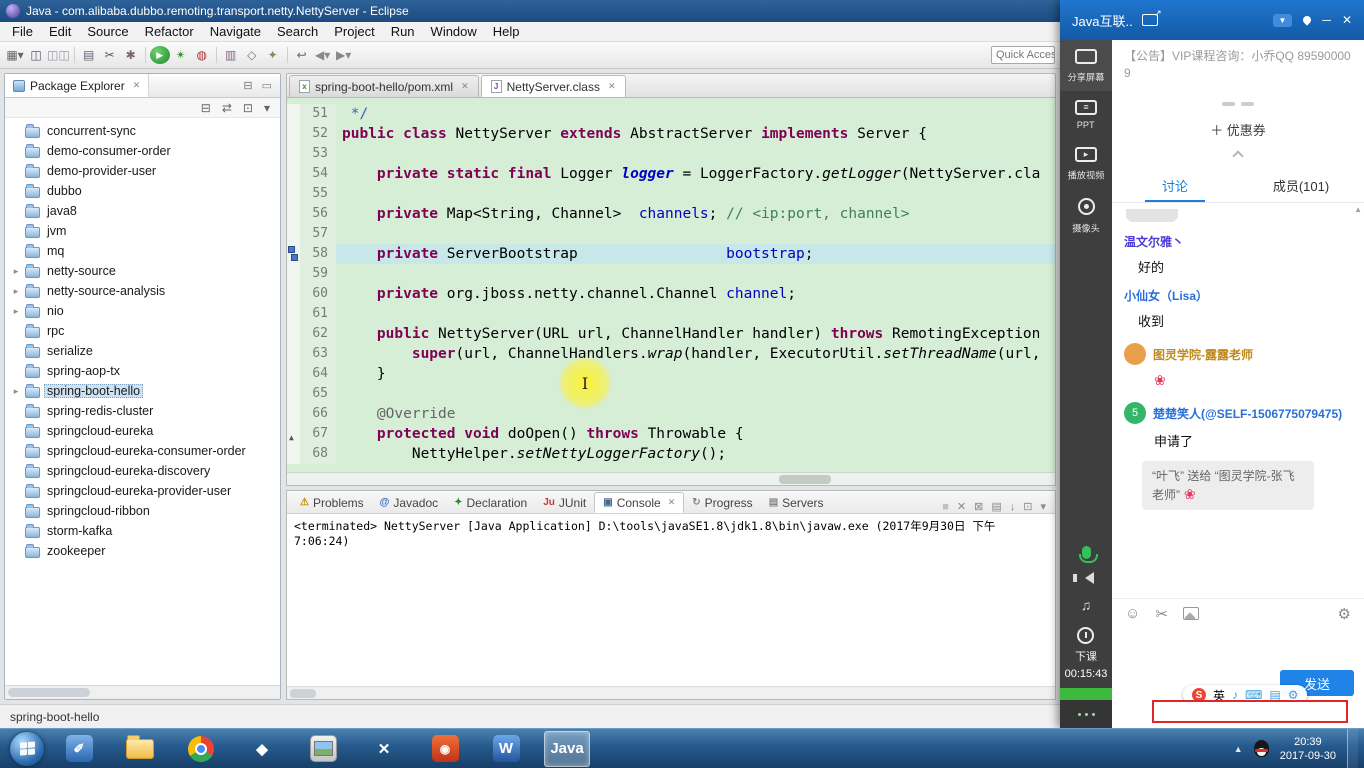  What do you see at coordinates (142, 431) in the screenshot?
I see `project-springcloud-eureka: springcloud-eureka` at bounding box center [142, 431].